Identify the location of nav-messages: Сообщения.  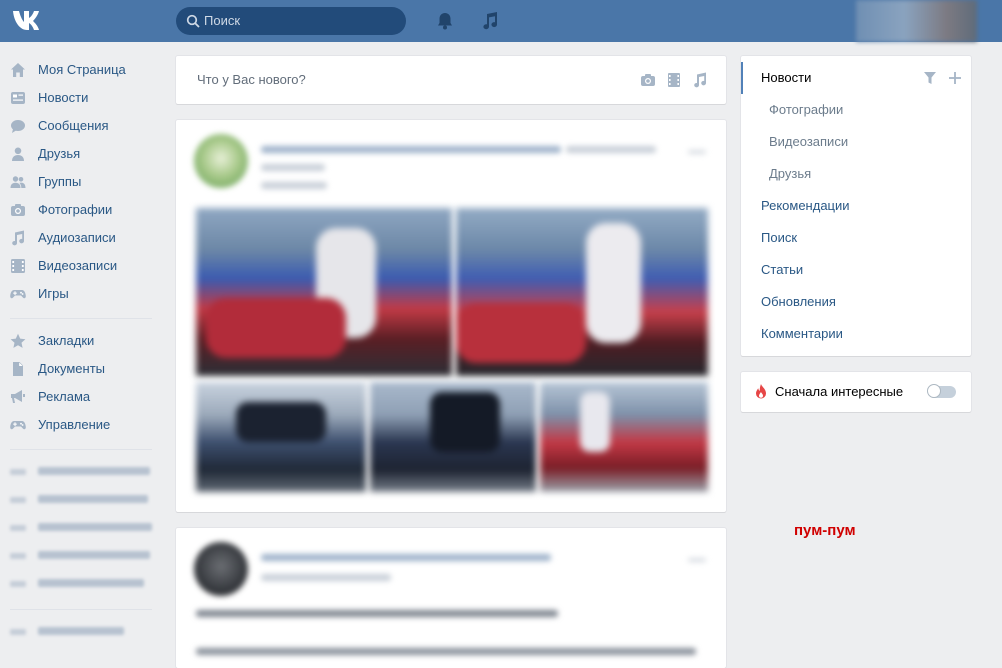
(85, 126).